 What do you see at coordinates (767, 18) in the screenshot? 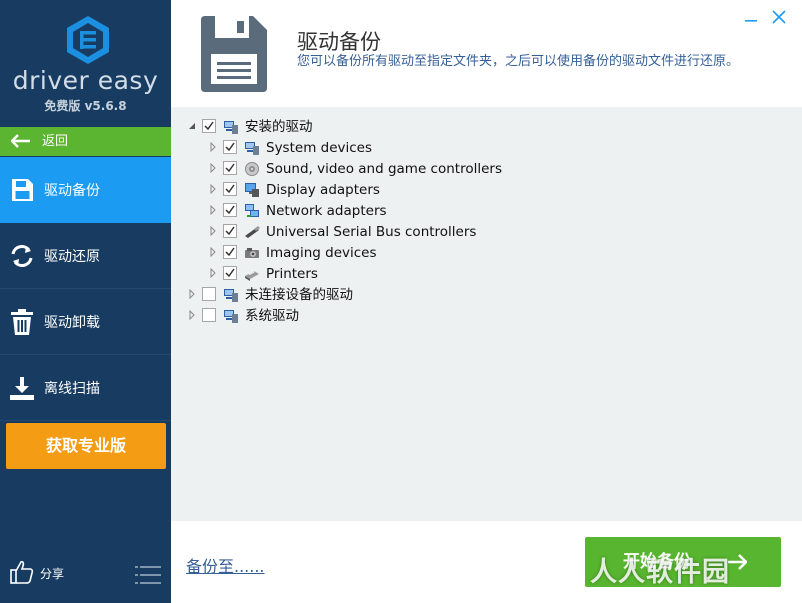
I see `window-controls` at bounding box center [767, 18].